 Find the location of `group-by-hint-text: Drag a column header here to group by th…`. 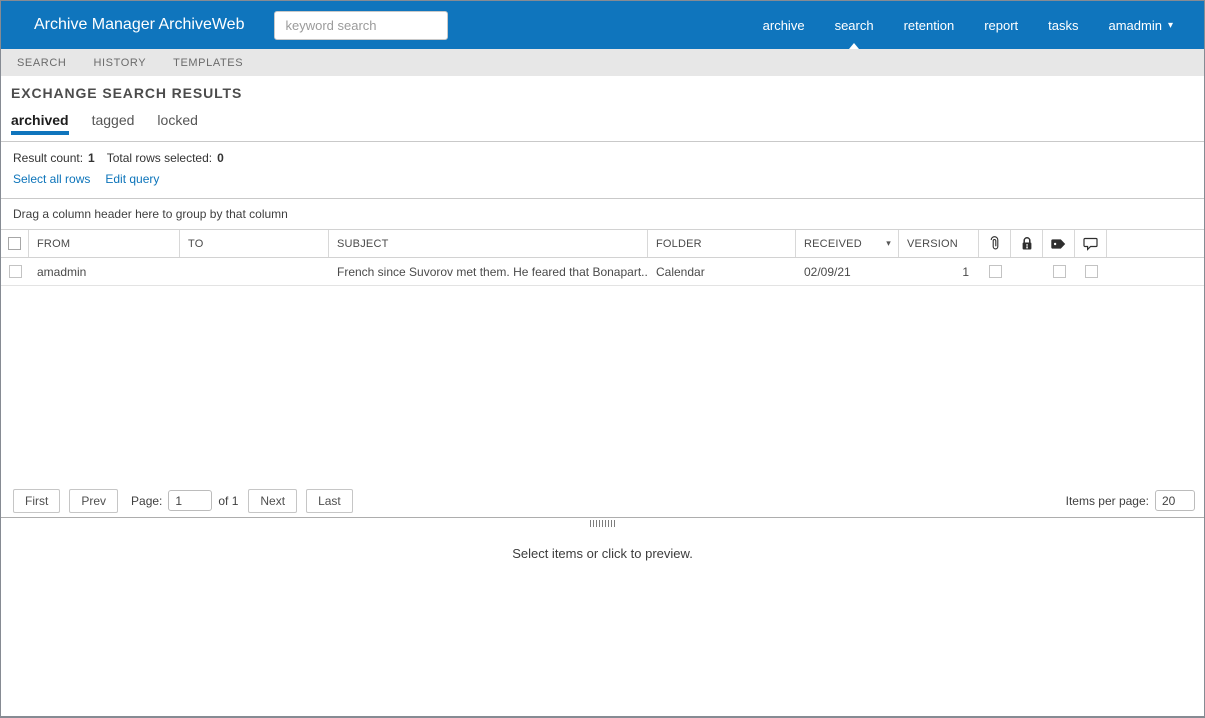

group-by-hint-text: Drag a column header here to group by th… is located at coordinates (150, 214).